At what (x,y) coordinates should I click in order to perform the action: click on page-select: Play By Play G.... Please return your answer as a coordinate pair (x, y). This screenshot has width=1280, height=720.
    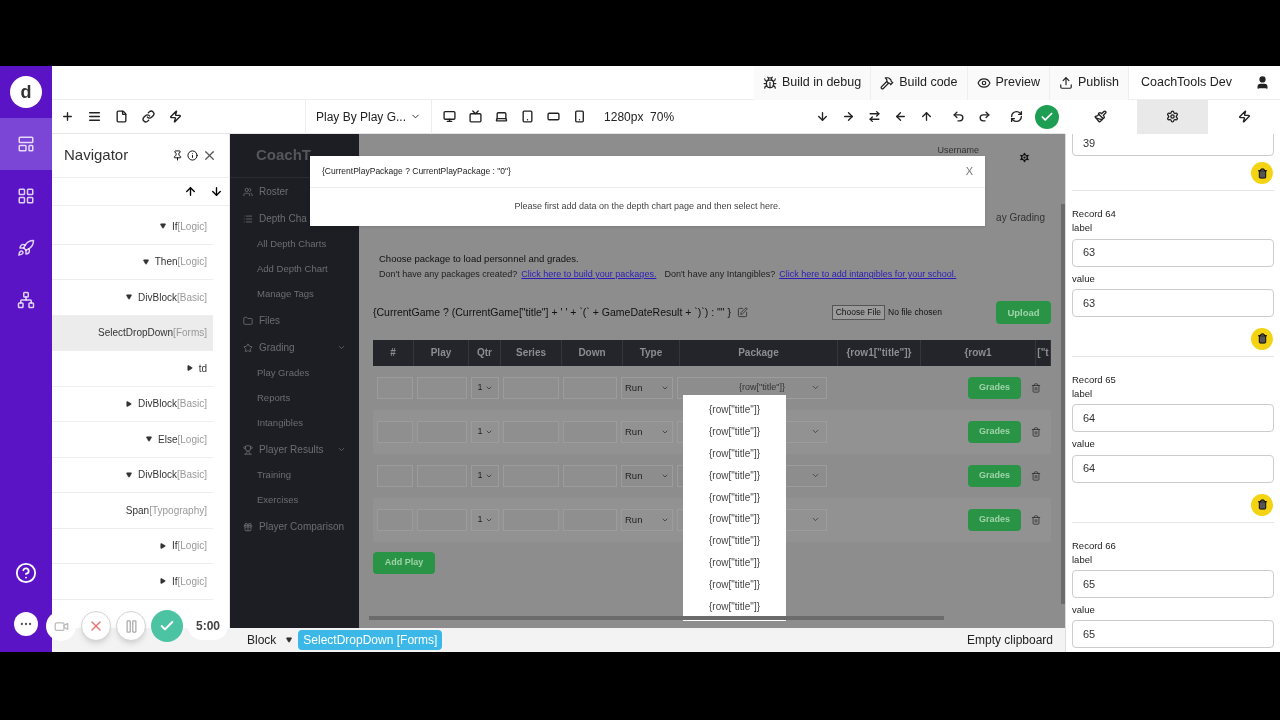
    Looking at the image, I should click on (369, 116).